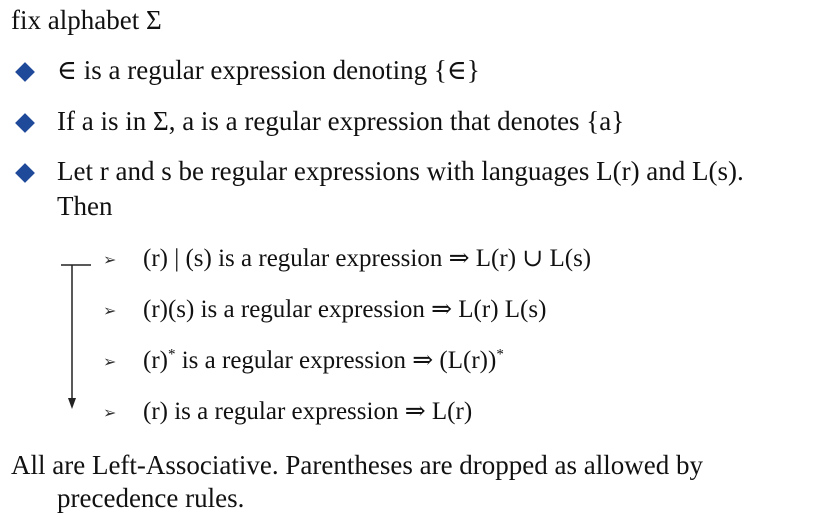  I want to click on rule-4-text: (r) is a regular expression ⇒ L(r), so click(308, 411).